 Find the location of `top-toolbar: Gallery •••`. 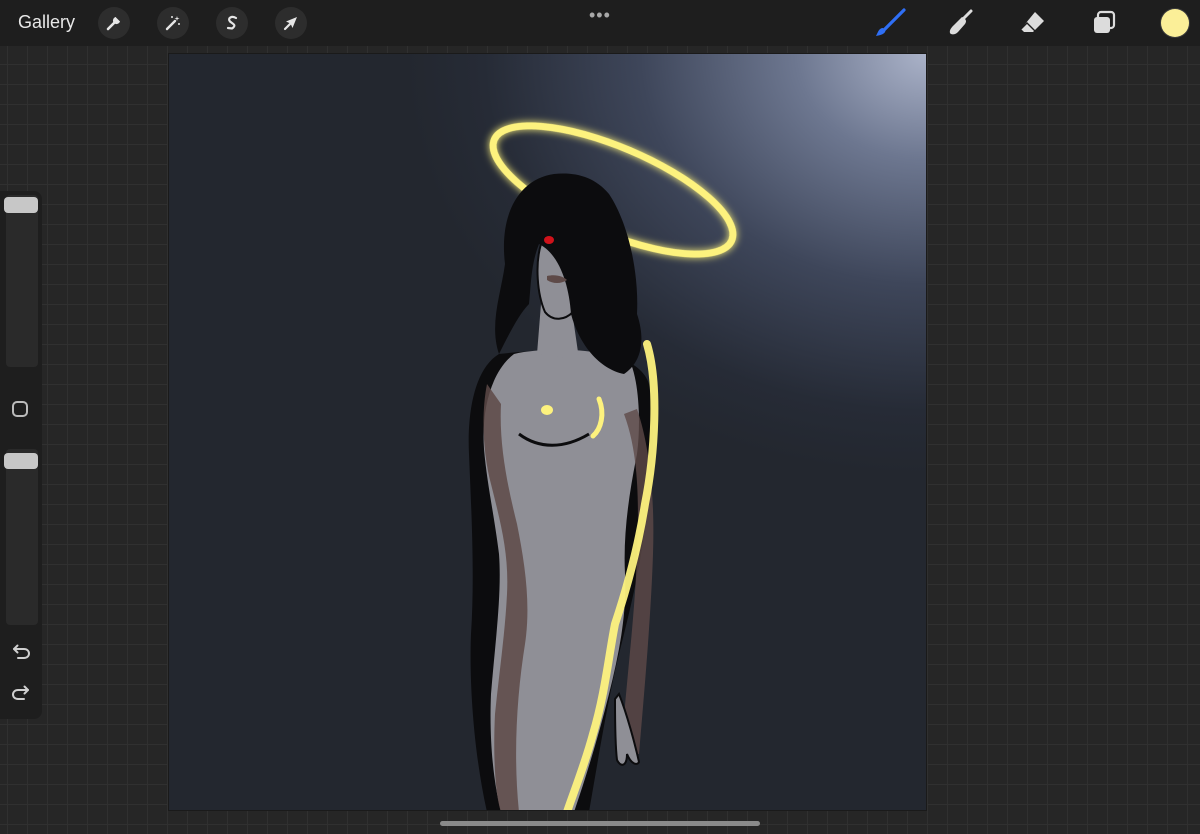

top-toolbar: Gallery ••• is located at coordinates (600, 23).